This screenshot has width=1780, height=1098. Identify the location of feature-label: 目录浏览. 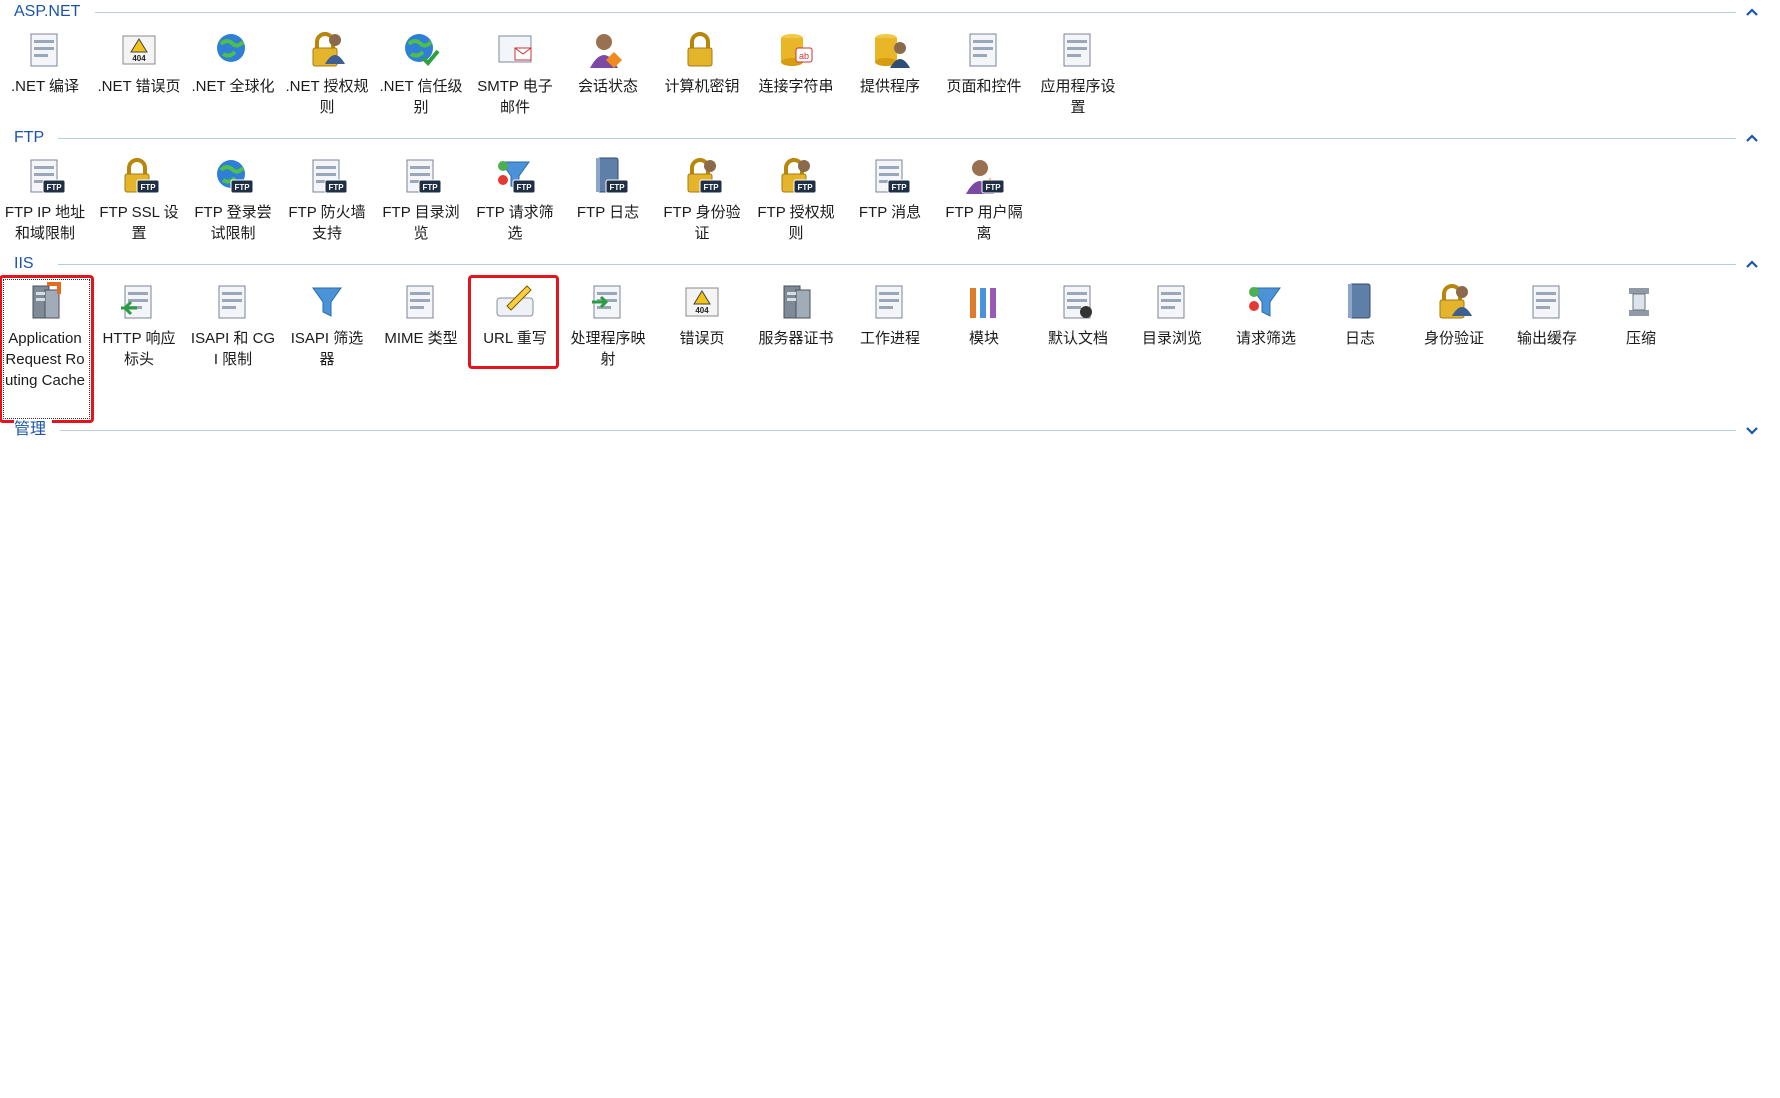
(1171, 338).